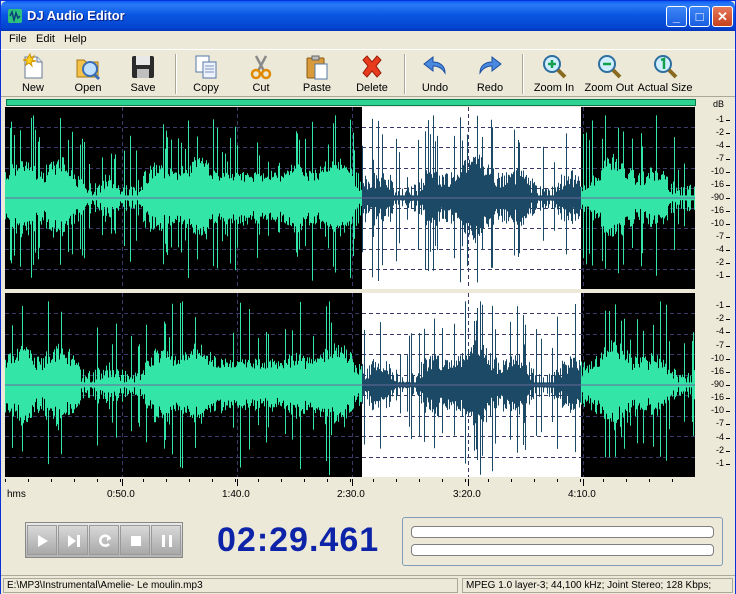 Image resolution: width=736 pixels, height=594 pixels. I want to click on open-label: Open, so click(88, 88).